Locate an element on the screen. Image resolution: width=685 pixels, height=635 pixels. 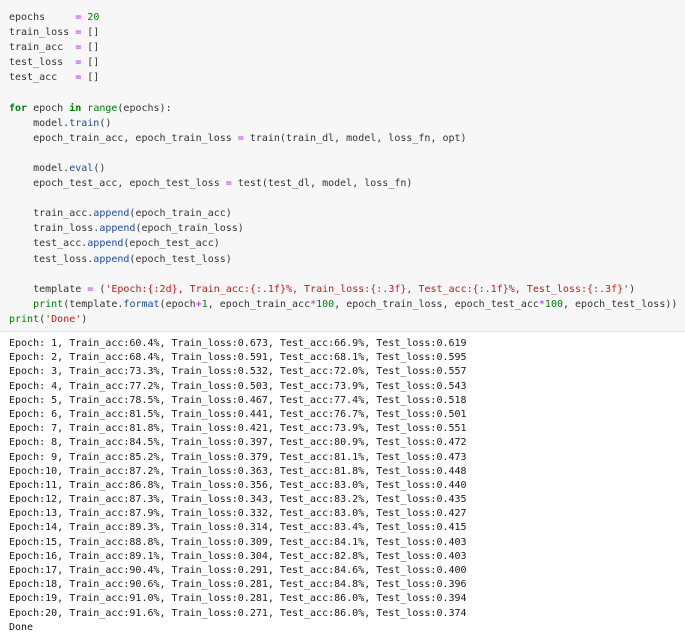
code-token: epochs is located at coordinates (42, 17).